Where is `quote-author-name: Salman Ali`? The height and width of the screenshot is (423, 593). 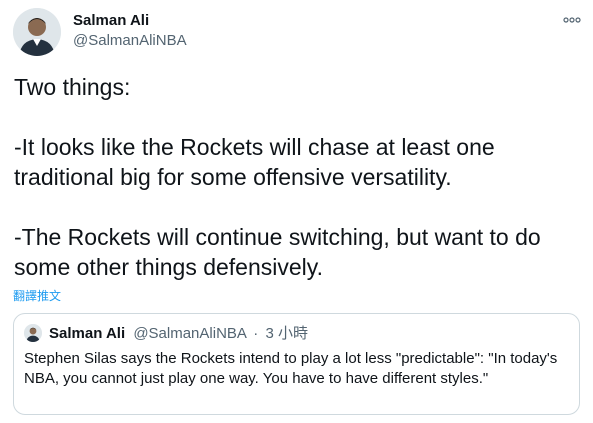
quote-author-name: Salman Ali is located at coordinates (87, 333).